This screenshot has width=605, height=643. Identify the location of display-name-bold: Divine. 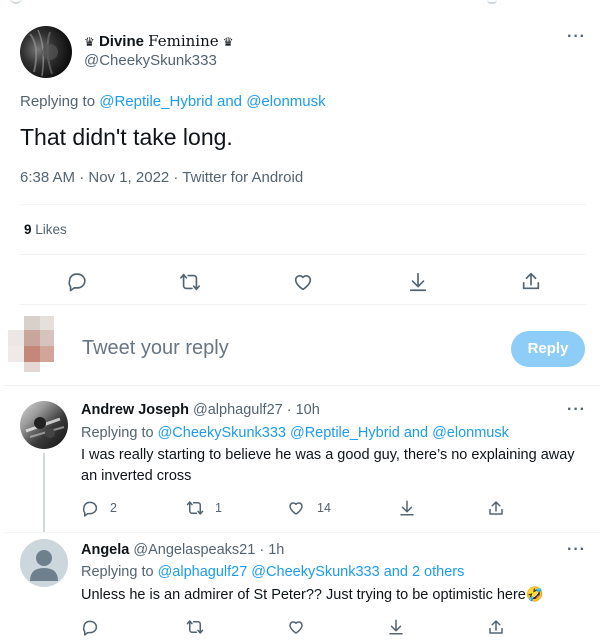
(121, 41).